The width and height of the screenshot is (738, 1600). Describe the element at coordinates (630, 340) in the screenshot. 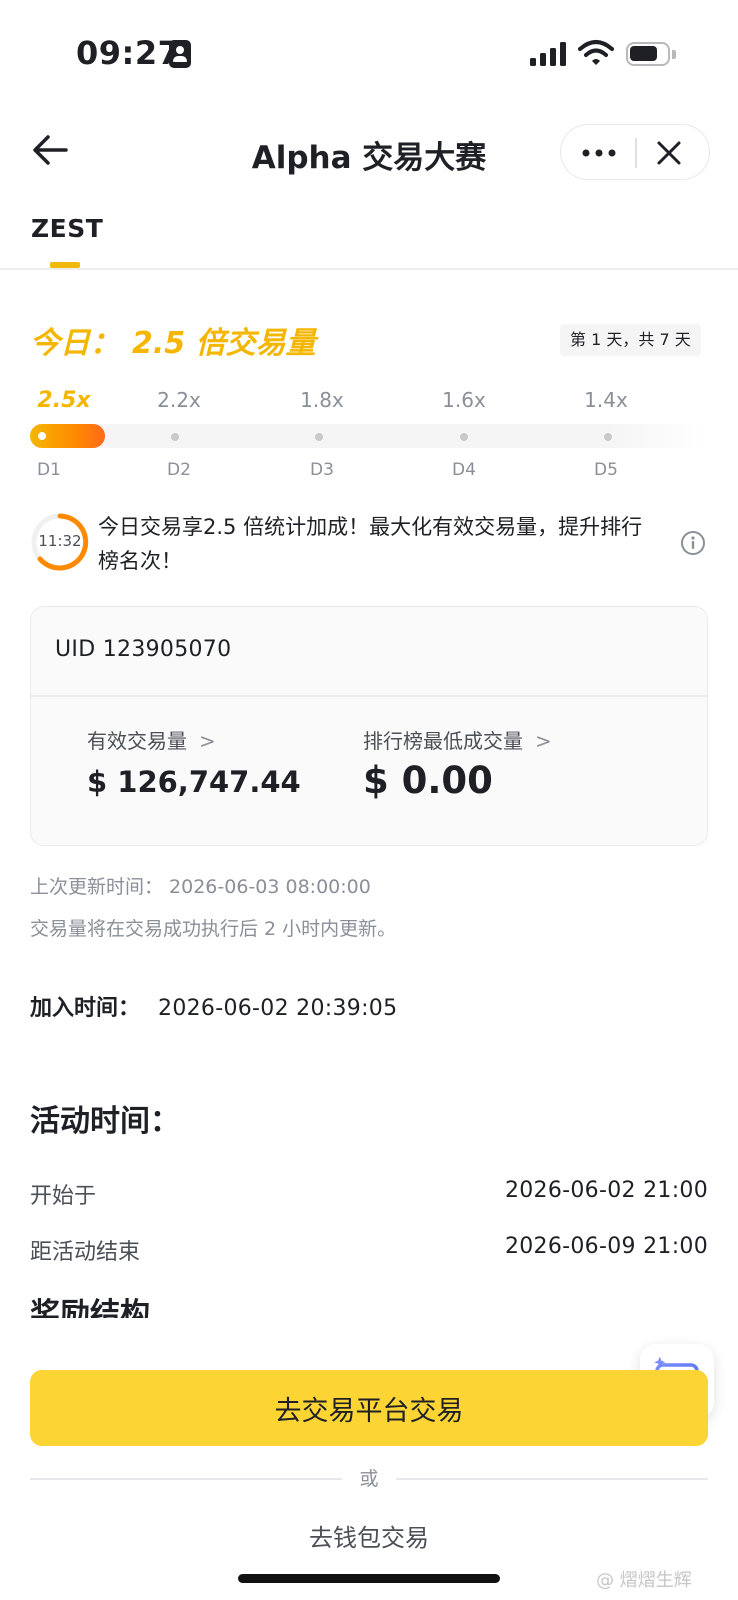

I see `day-progress-badge: 第 1 天，共 7 天` at that location.